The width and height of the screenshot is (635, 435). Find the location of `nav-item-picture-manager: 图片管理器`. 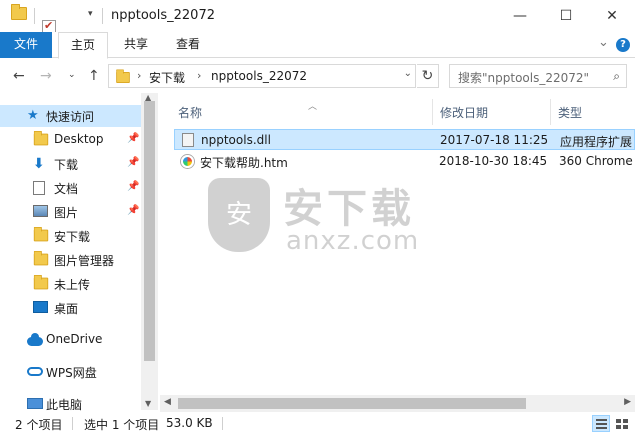

nav-item-picture-manager: 图片管理器 is located at coordinates (70, 260).